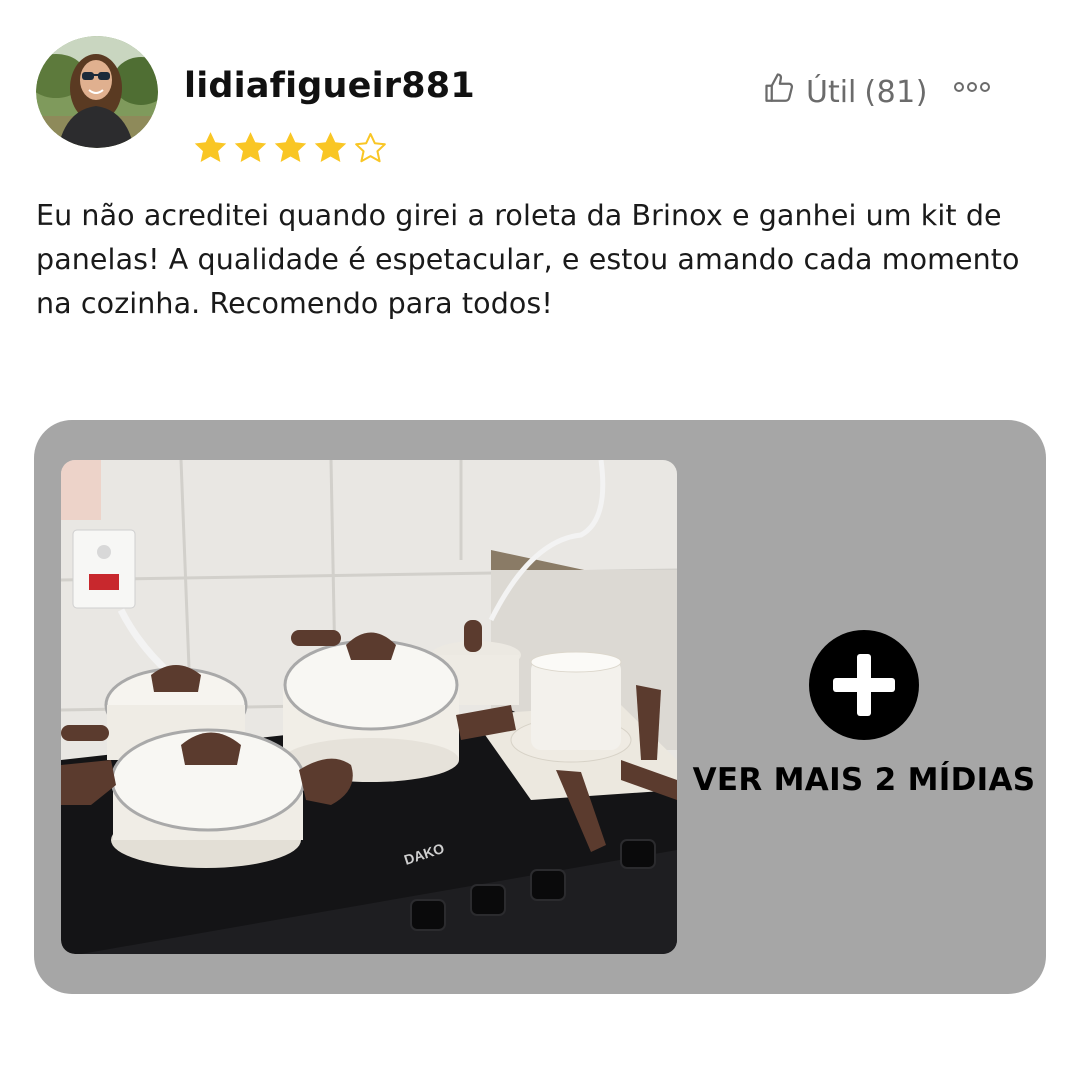 The width and height of the screenshot is (1080, 1080). I want to click on username: lidiafigueir881, so click(329, 86).